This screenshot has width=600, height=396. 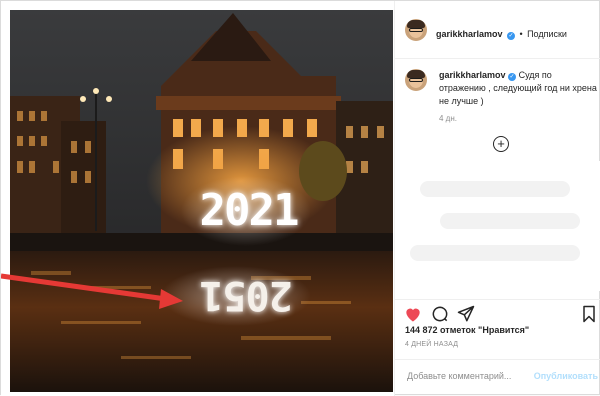 What do you see at coordinates (249, 210) in the screenshot?
I see `sign-2021-text: 2021` at bounding box center [249, 210].